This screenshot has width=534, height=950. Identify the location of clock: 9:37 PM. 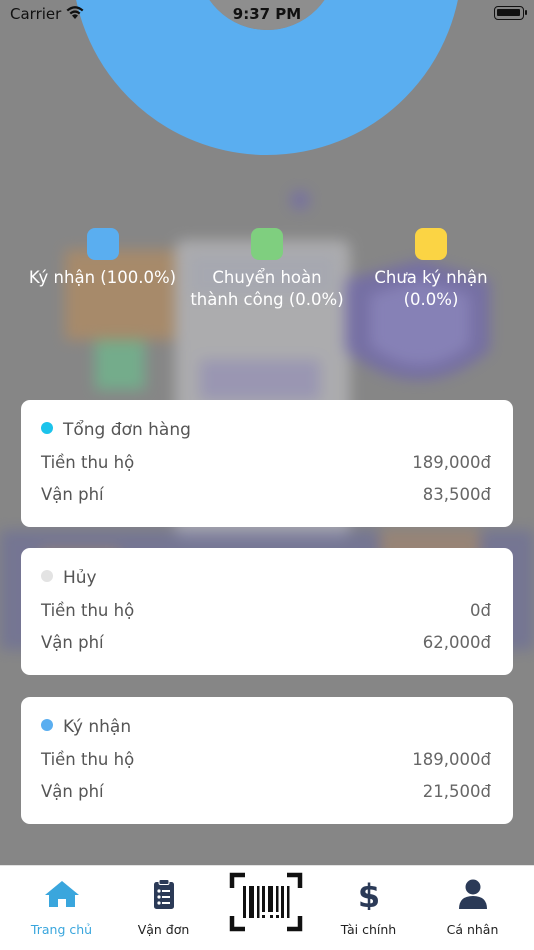
(267, 14).